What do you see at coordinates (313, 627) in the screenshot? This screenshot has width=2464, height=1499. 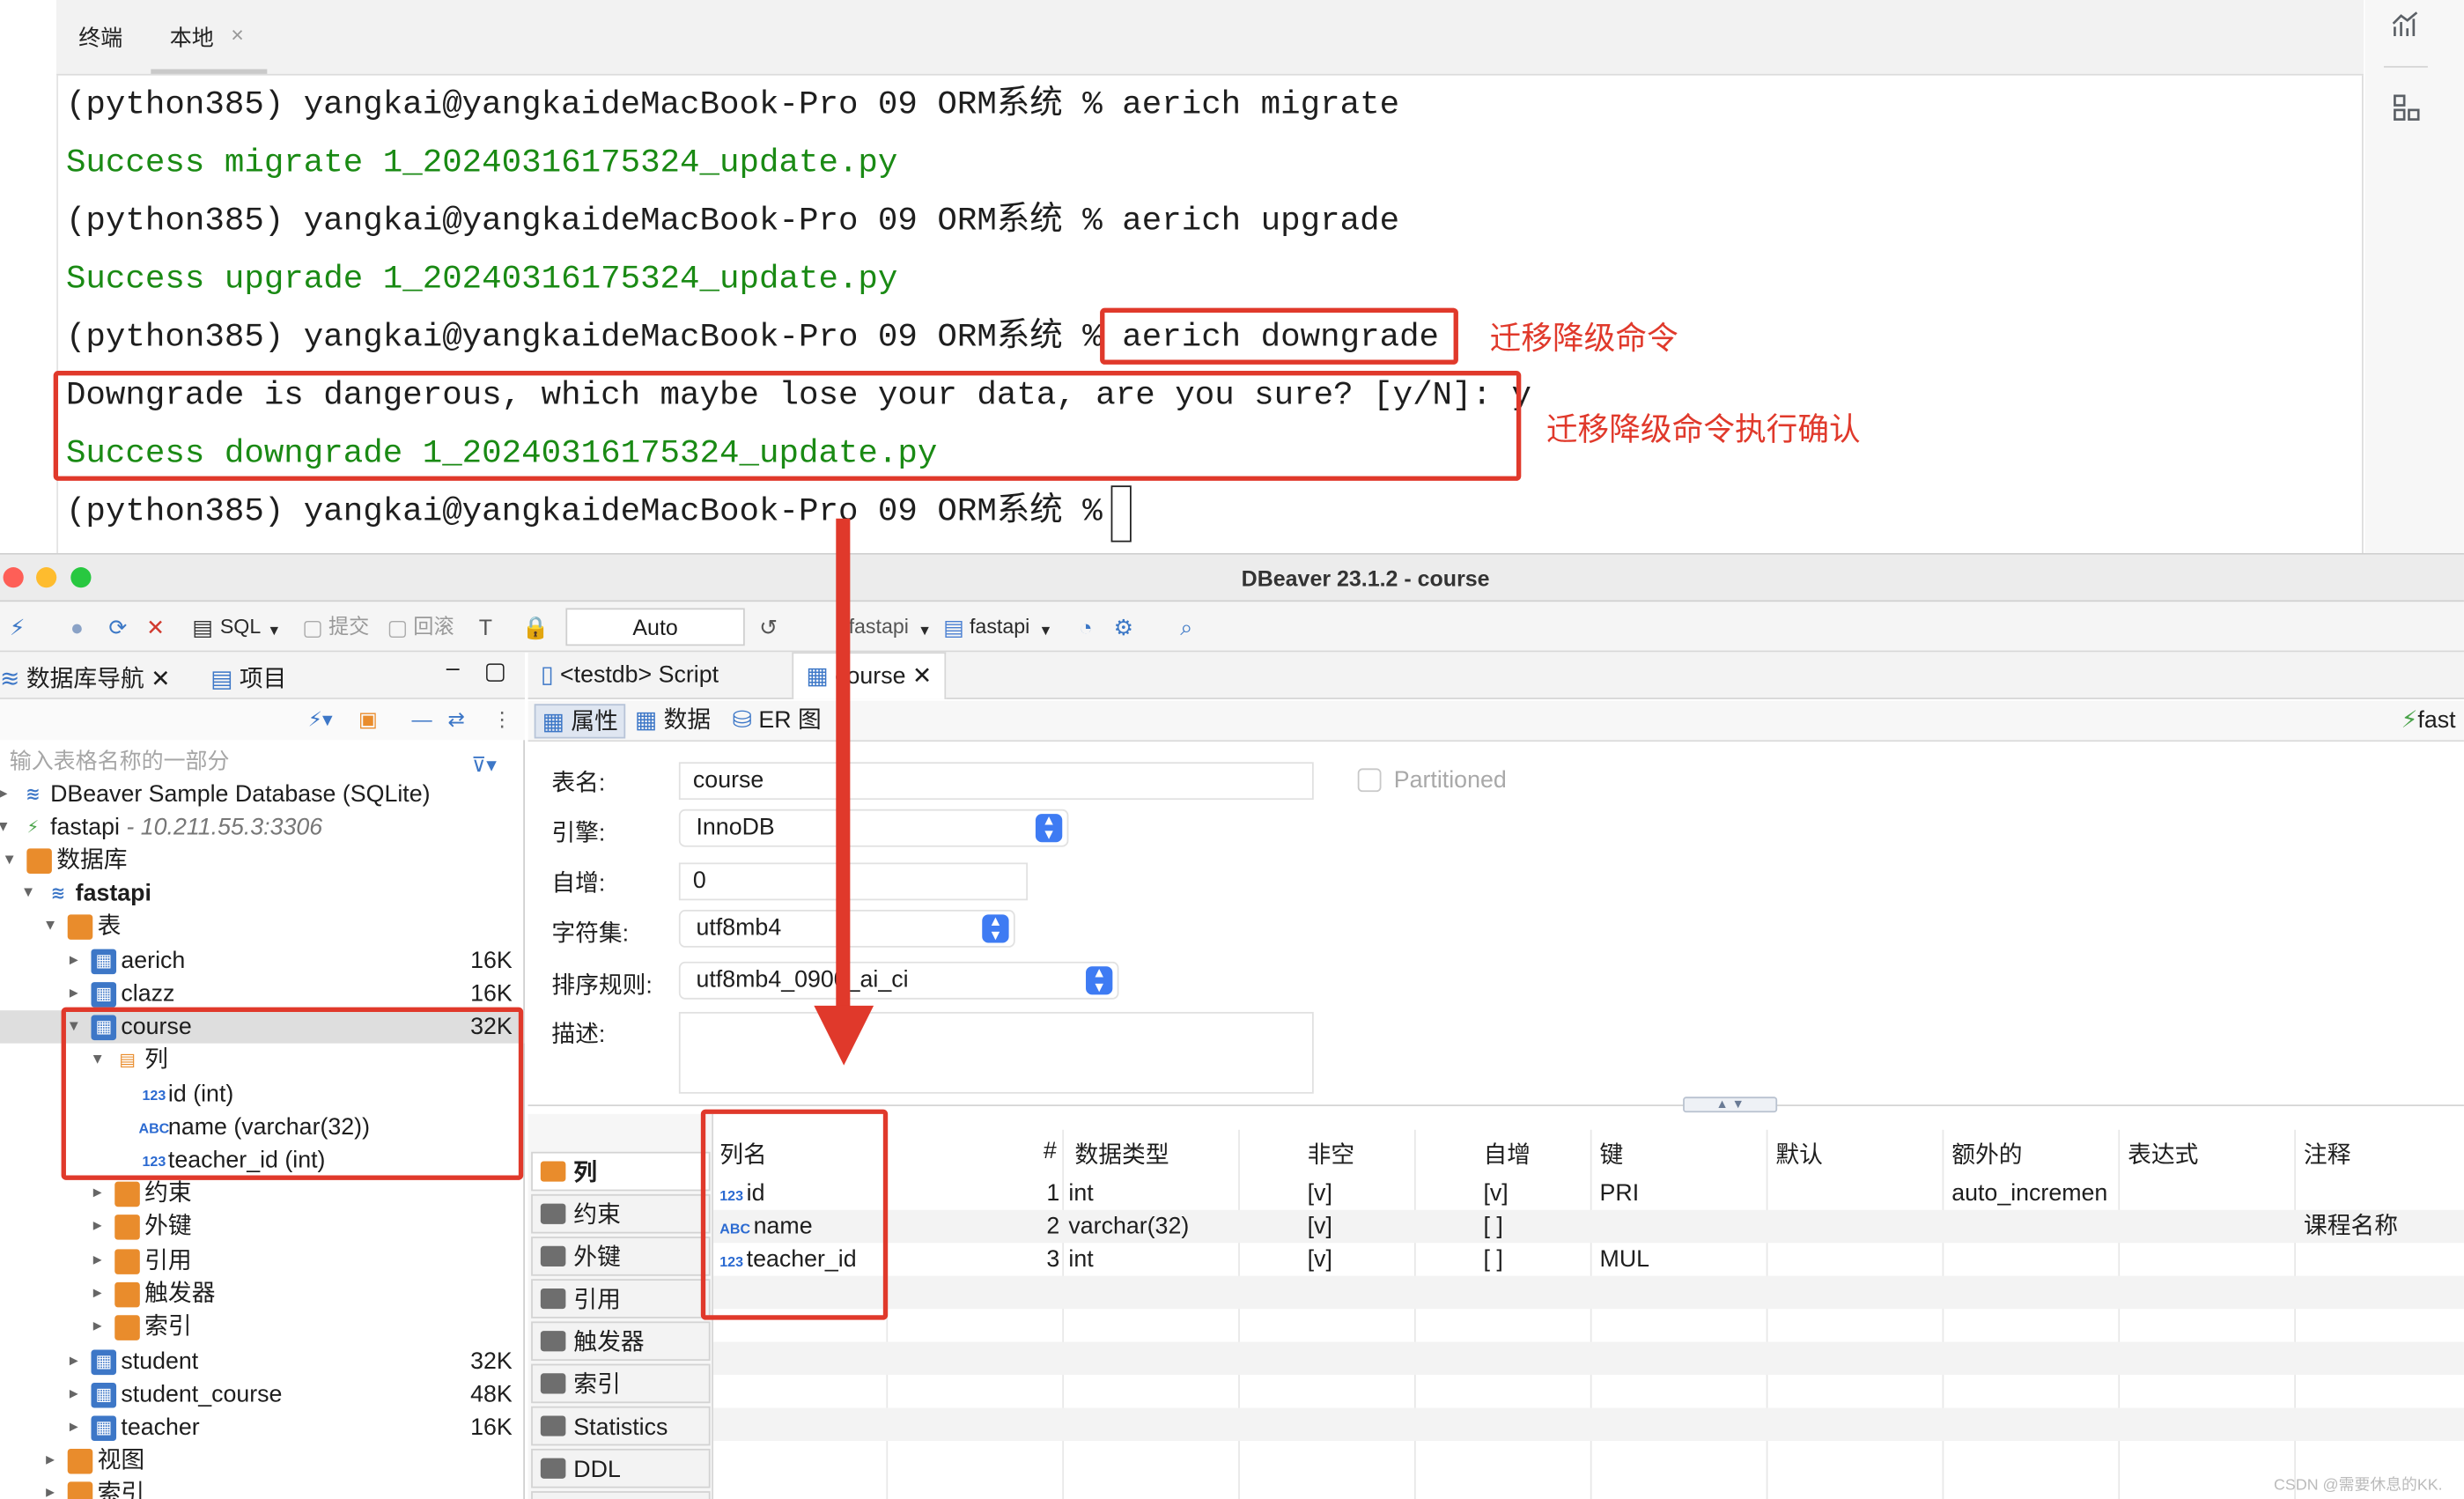 I see `commit-icon: ▢` at bounding box center [313, 627].